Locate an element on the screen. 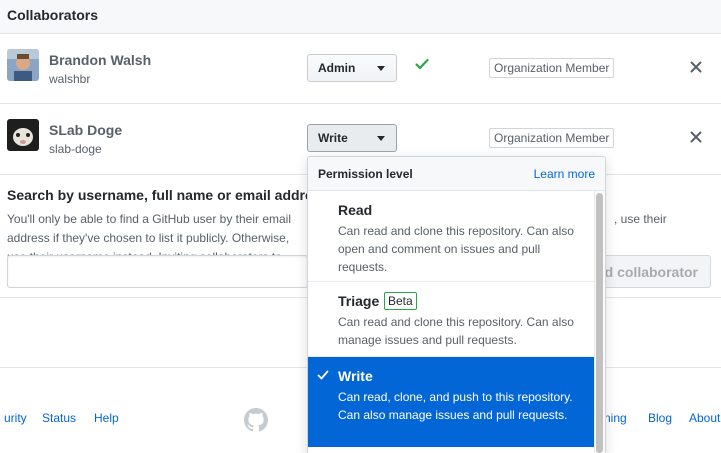 The height and width of the screenshot is (453, 721). option-title: Triage is located at coordinates (359, 301).